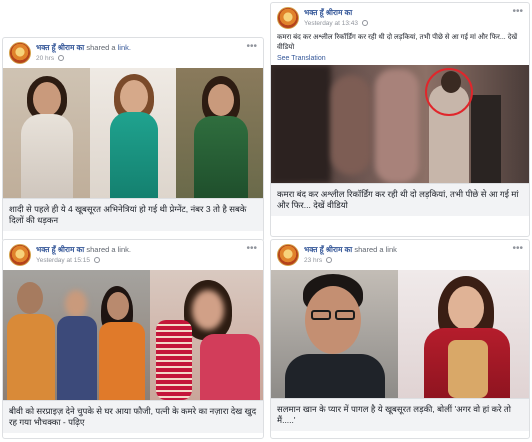 This screenshot has height=442, width=532. Describe the element at coordinates (45, 58) in the screenshot. I see `post-timestamp: 20 hrs` at that location.